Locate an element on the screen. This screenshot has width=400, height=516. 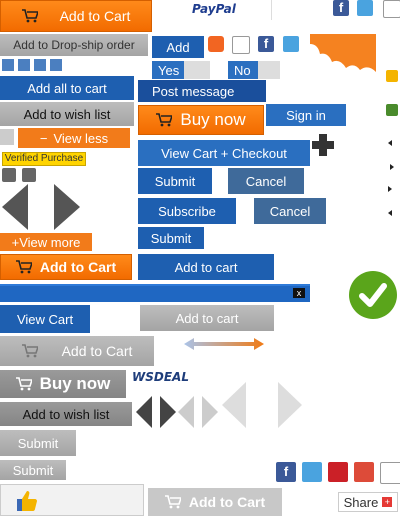
chevron-right-icon is located at coordinates (392, 167).